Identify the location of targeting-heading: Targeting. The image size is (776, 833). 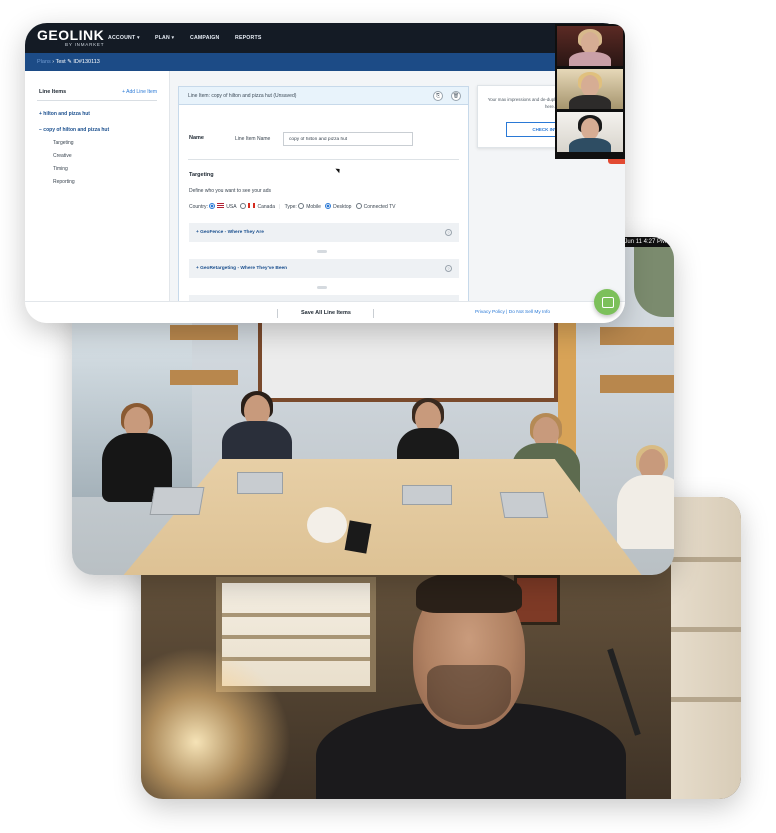
(201, 175).